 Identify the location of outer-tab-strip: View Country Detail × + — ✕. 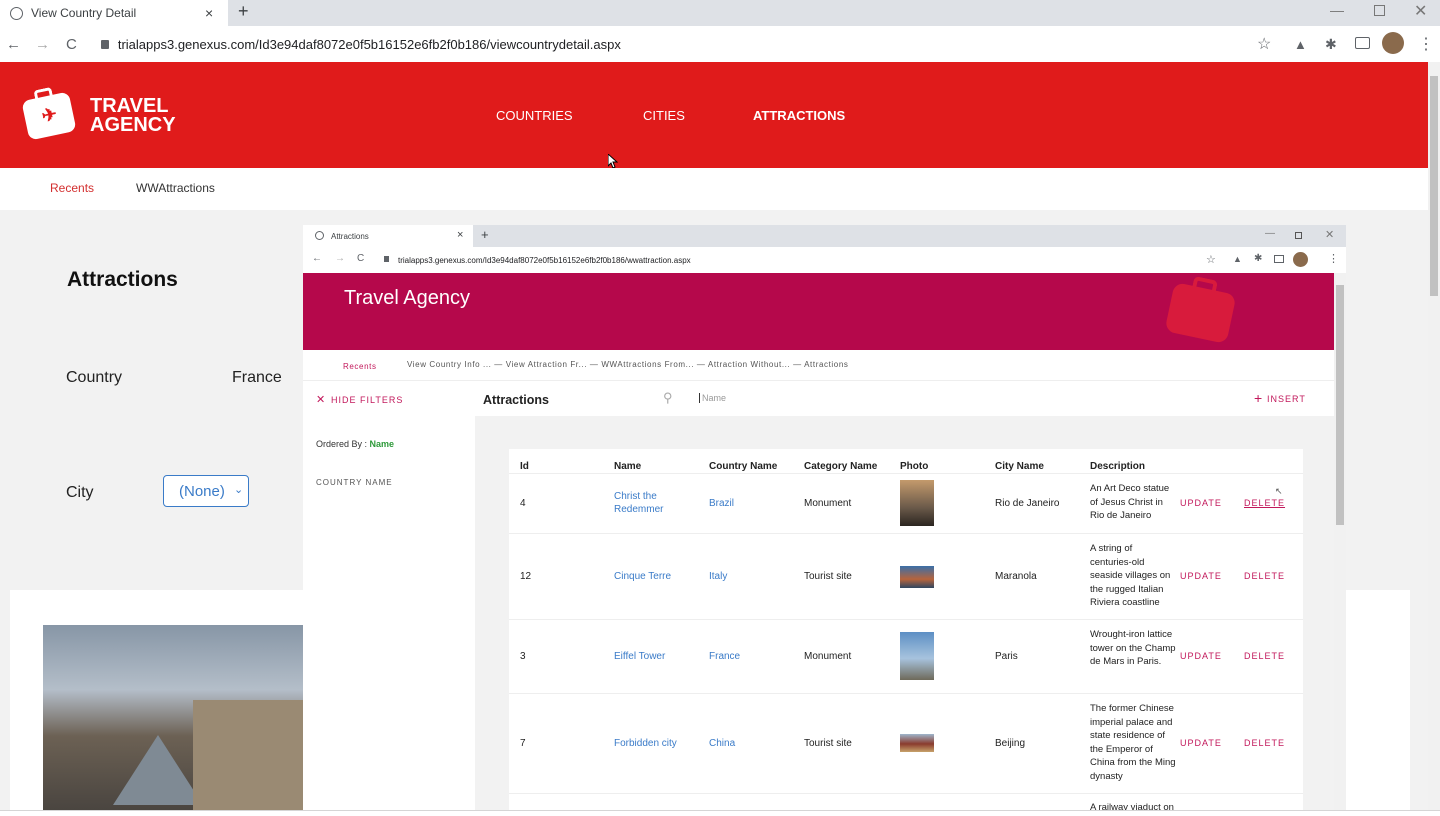
(720, 13).